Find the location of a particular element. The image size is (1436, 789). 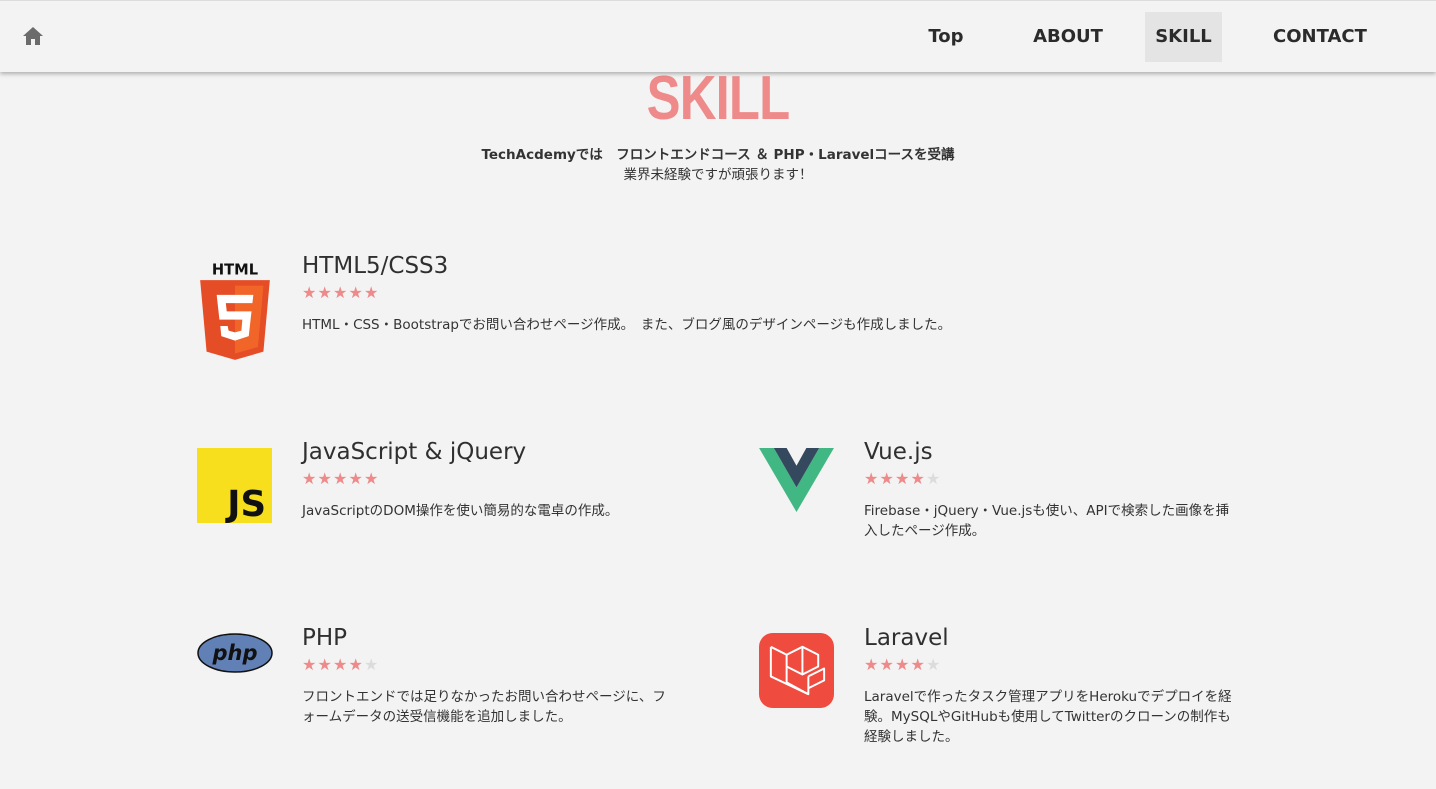

skill-name: HTML5/CSS3 is located at coordinates (375, 266).